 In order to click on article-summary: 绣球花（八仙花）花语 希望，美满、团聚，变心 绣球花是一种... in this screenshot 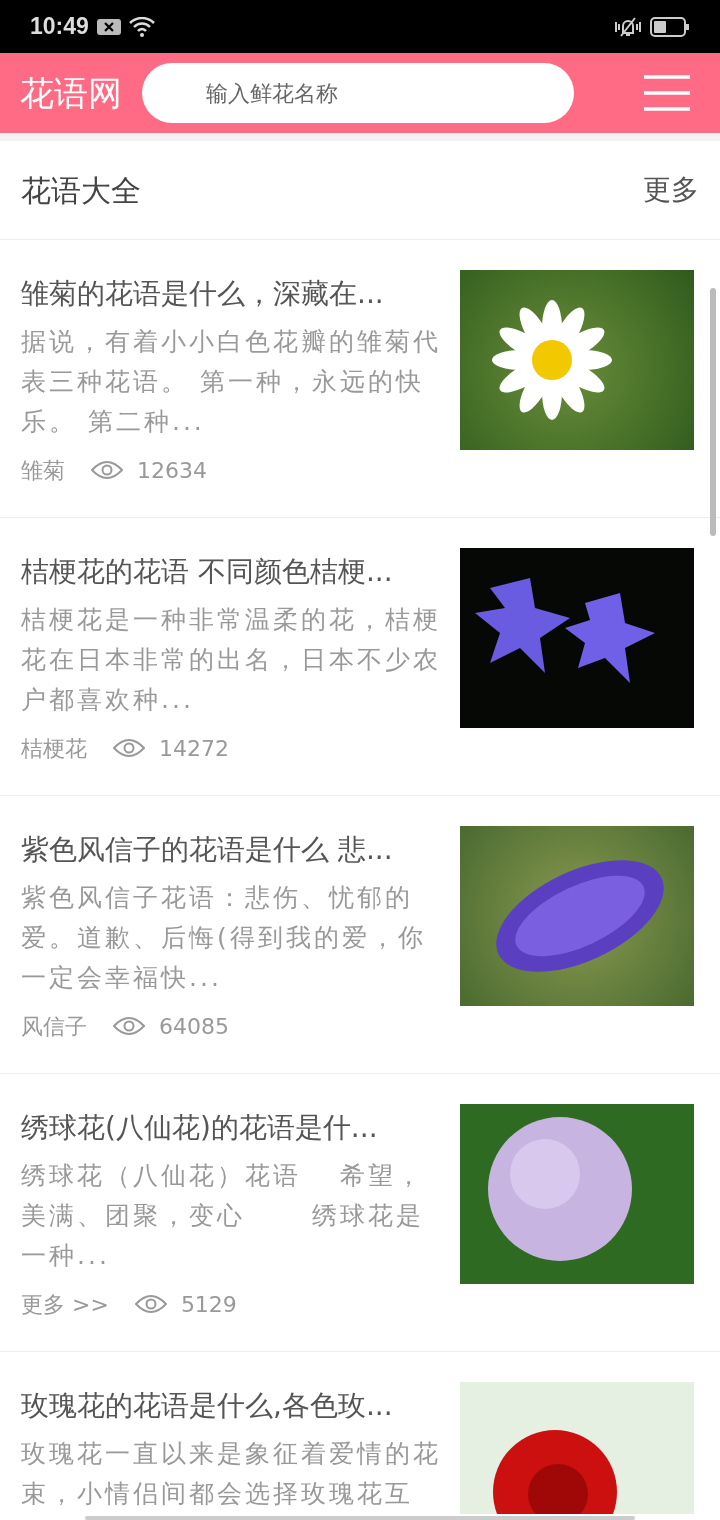, I will do `click(223, 1216)`.